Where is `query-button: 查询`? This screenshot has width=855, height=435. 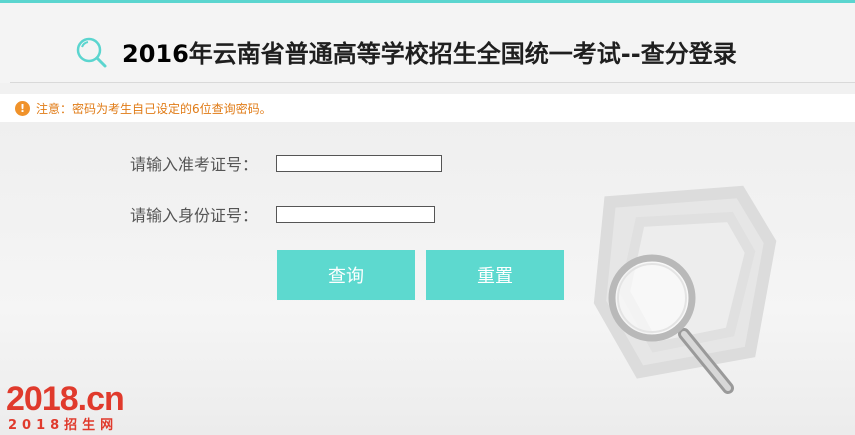 query-button: 查询 is located at coordinates (346, 275).